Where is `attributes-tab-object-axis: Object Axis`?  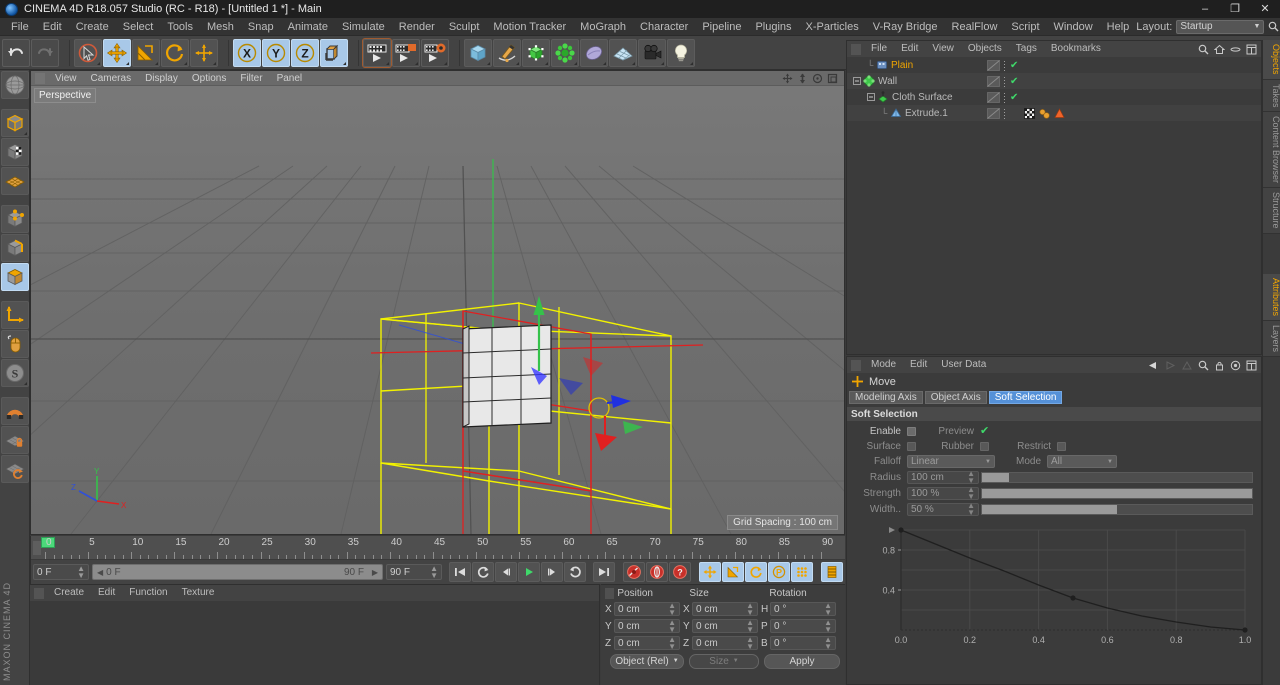
attributes-tab-object-axis: Object Axis is located at coordinates (955, 397).